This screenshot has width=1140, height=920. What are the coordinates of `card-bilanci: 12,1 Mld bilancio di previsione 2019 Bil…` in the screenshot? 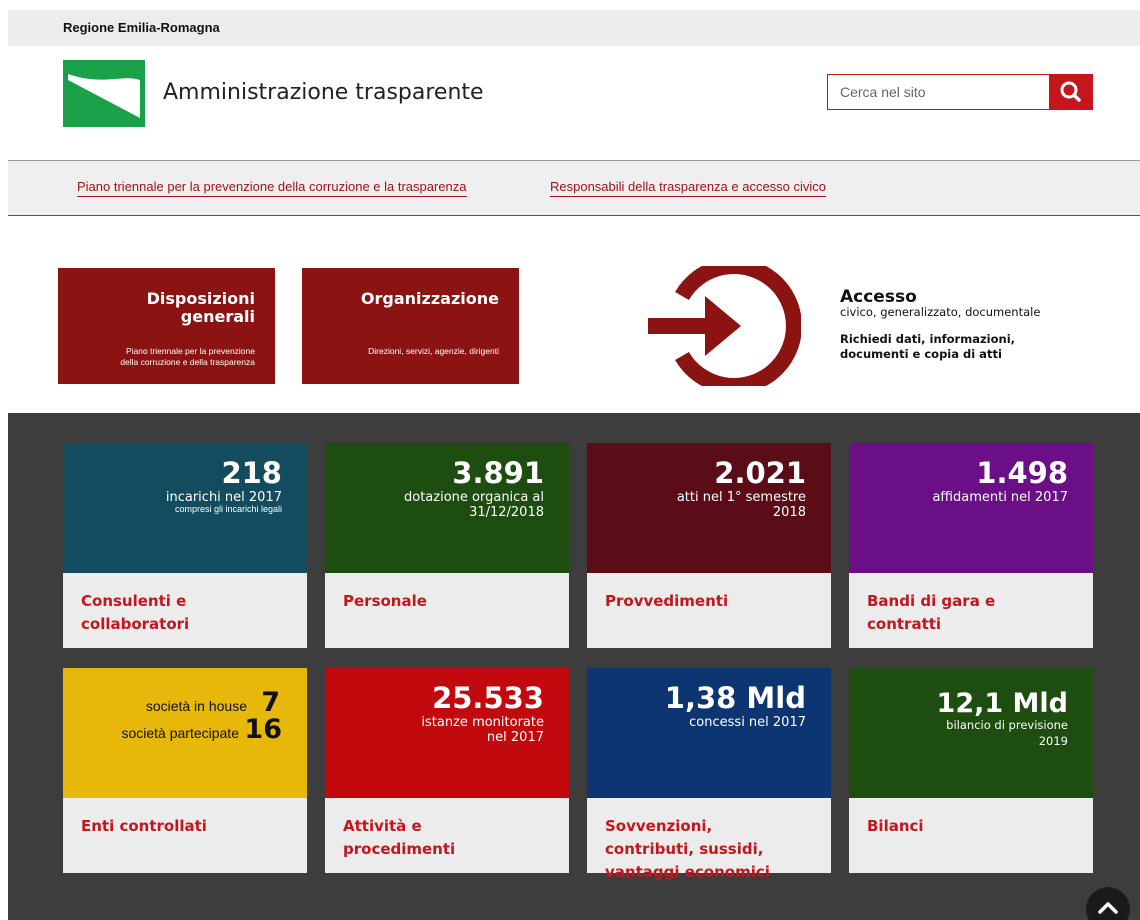 It's located at (971, 770).